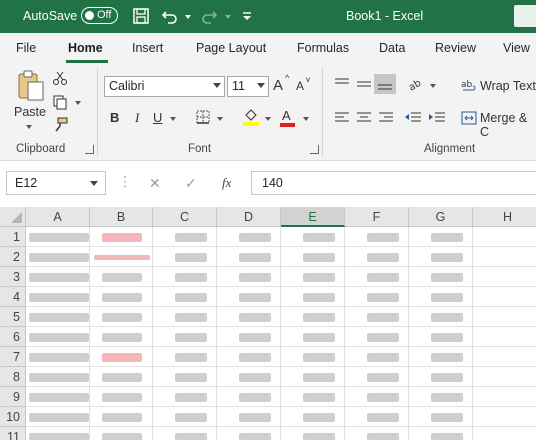  Describe the element at coordinates (29, 127) in the screenshot. I see `paste-dropdown-icon` at that location.